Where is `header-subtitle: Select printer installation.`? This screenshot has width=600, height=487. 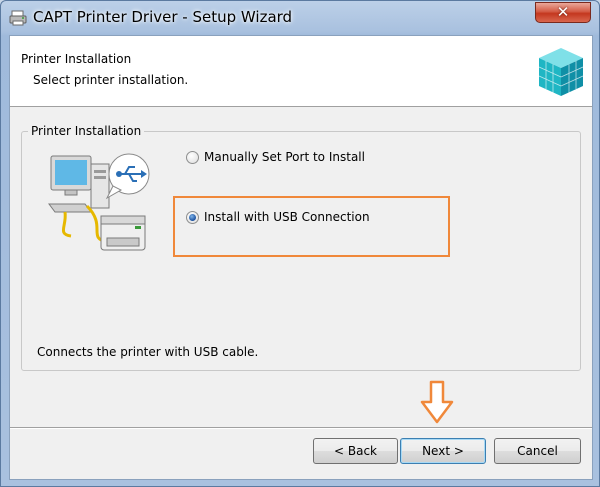
header-subtitle: Select printer installation. is located at coordinates (111, 80).